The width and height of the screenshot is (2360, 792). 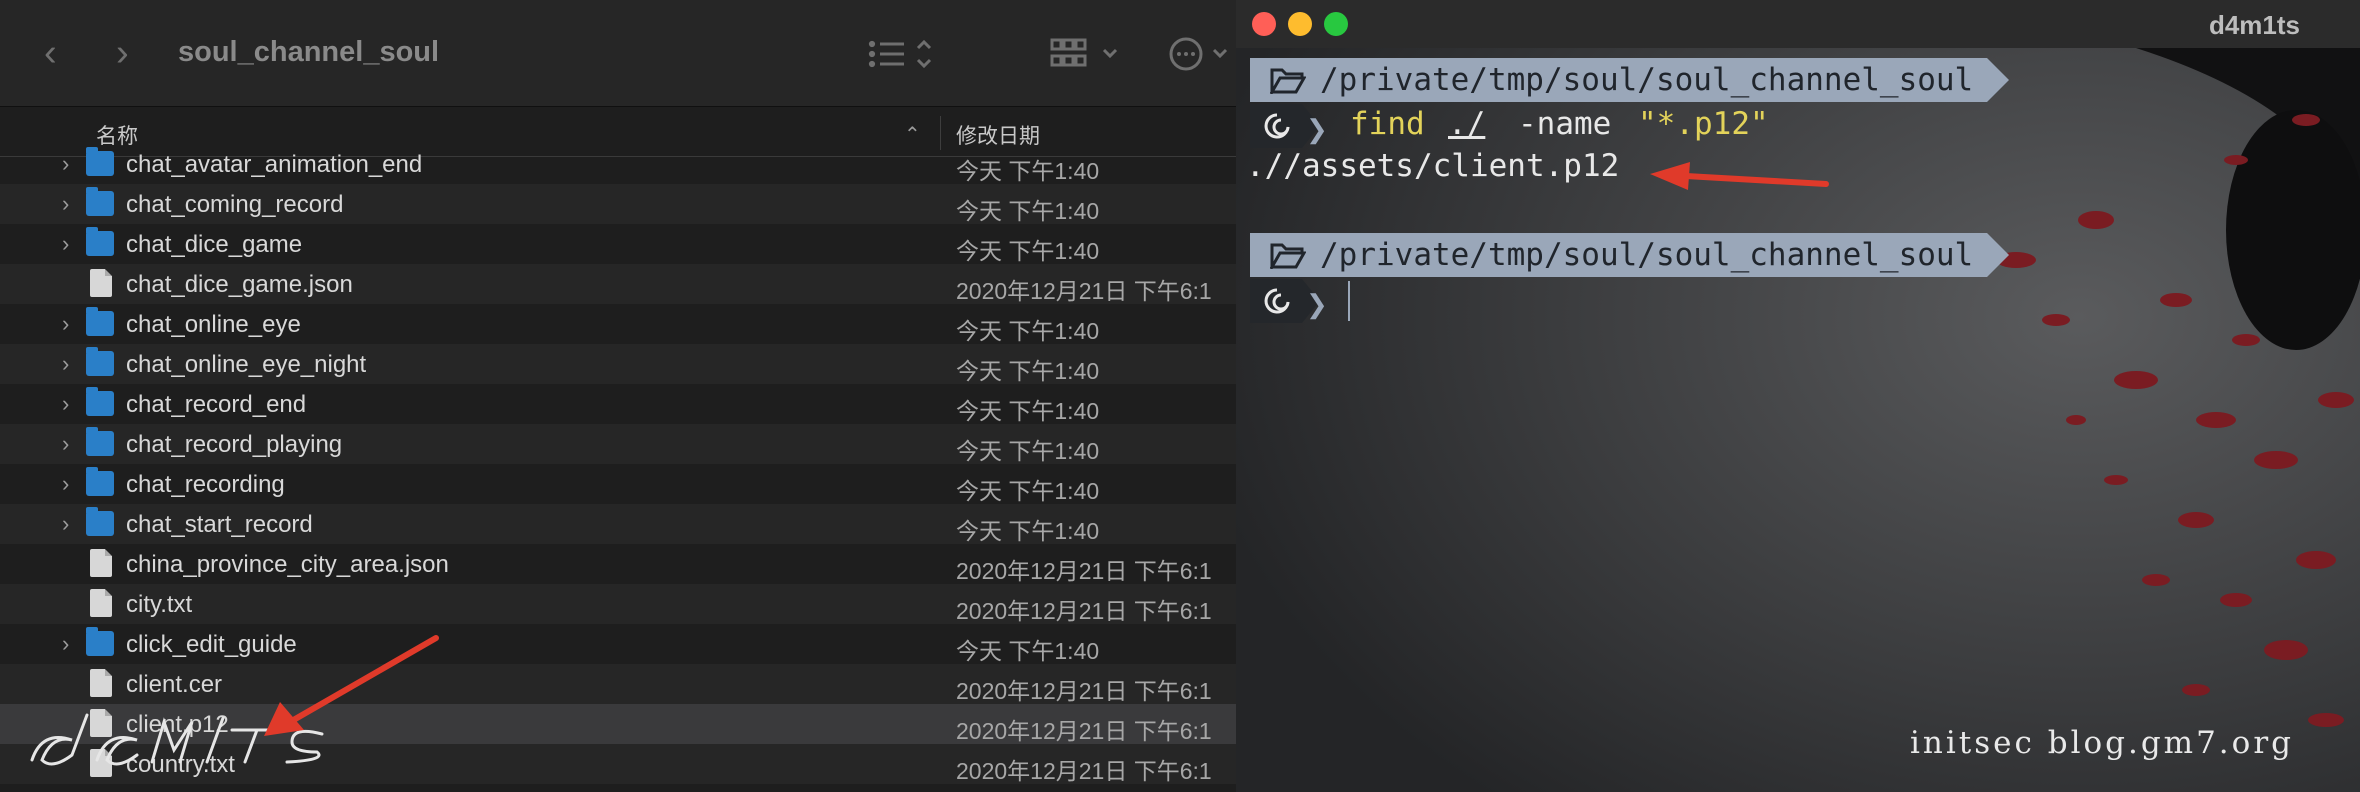 What do you see at coordinates (618, 644) in the screenshot?
I see `list-item: › click_edit_guide 今天 下午1:40` at bounding box center [618, 644].